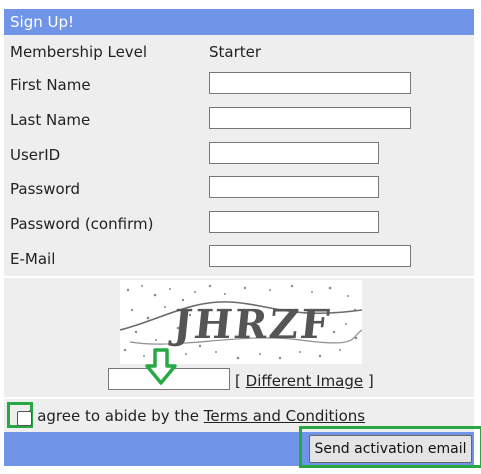 The height and width of the screenshot is (474, 481). I want to click on first-name-input, so click(310, 83).